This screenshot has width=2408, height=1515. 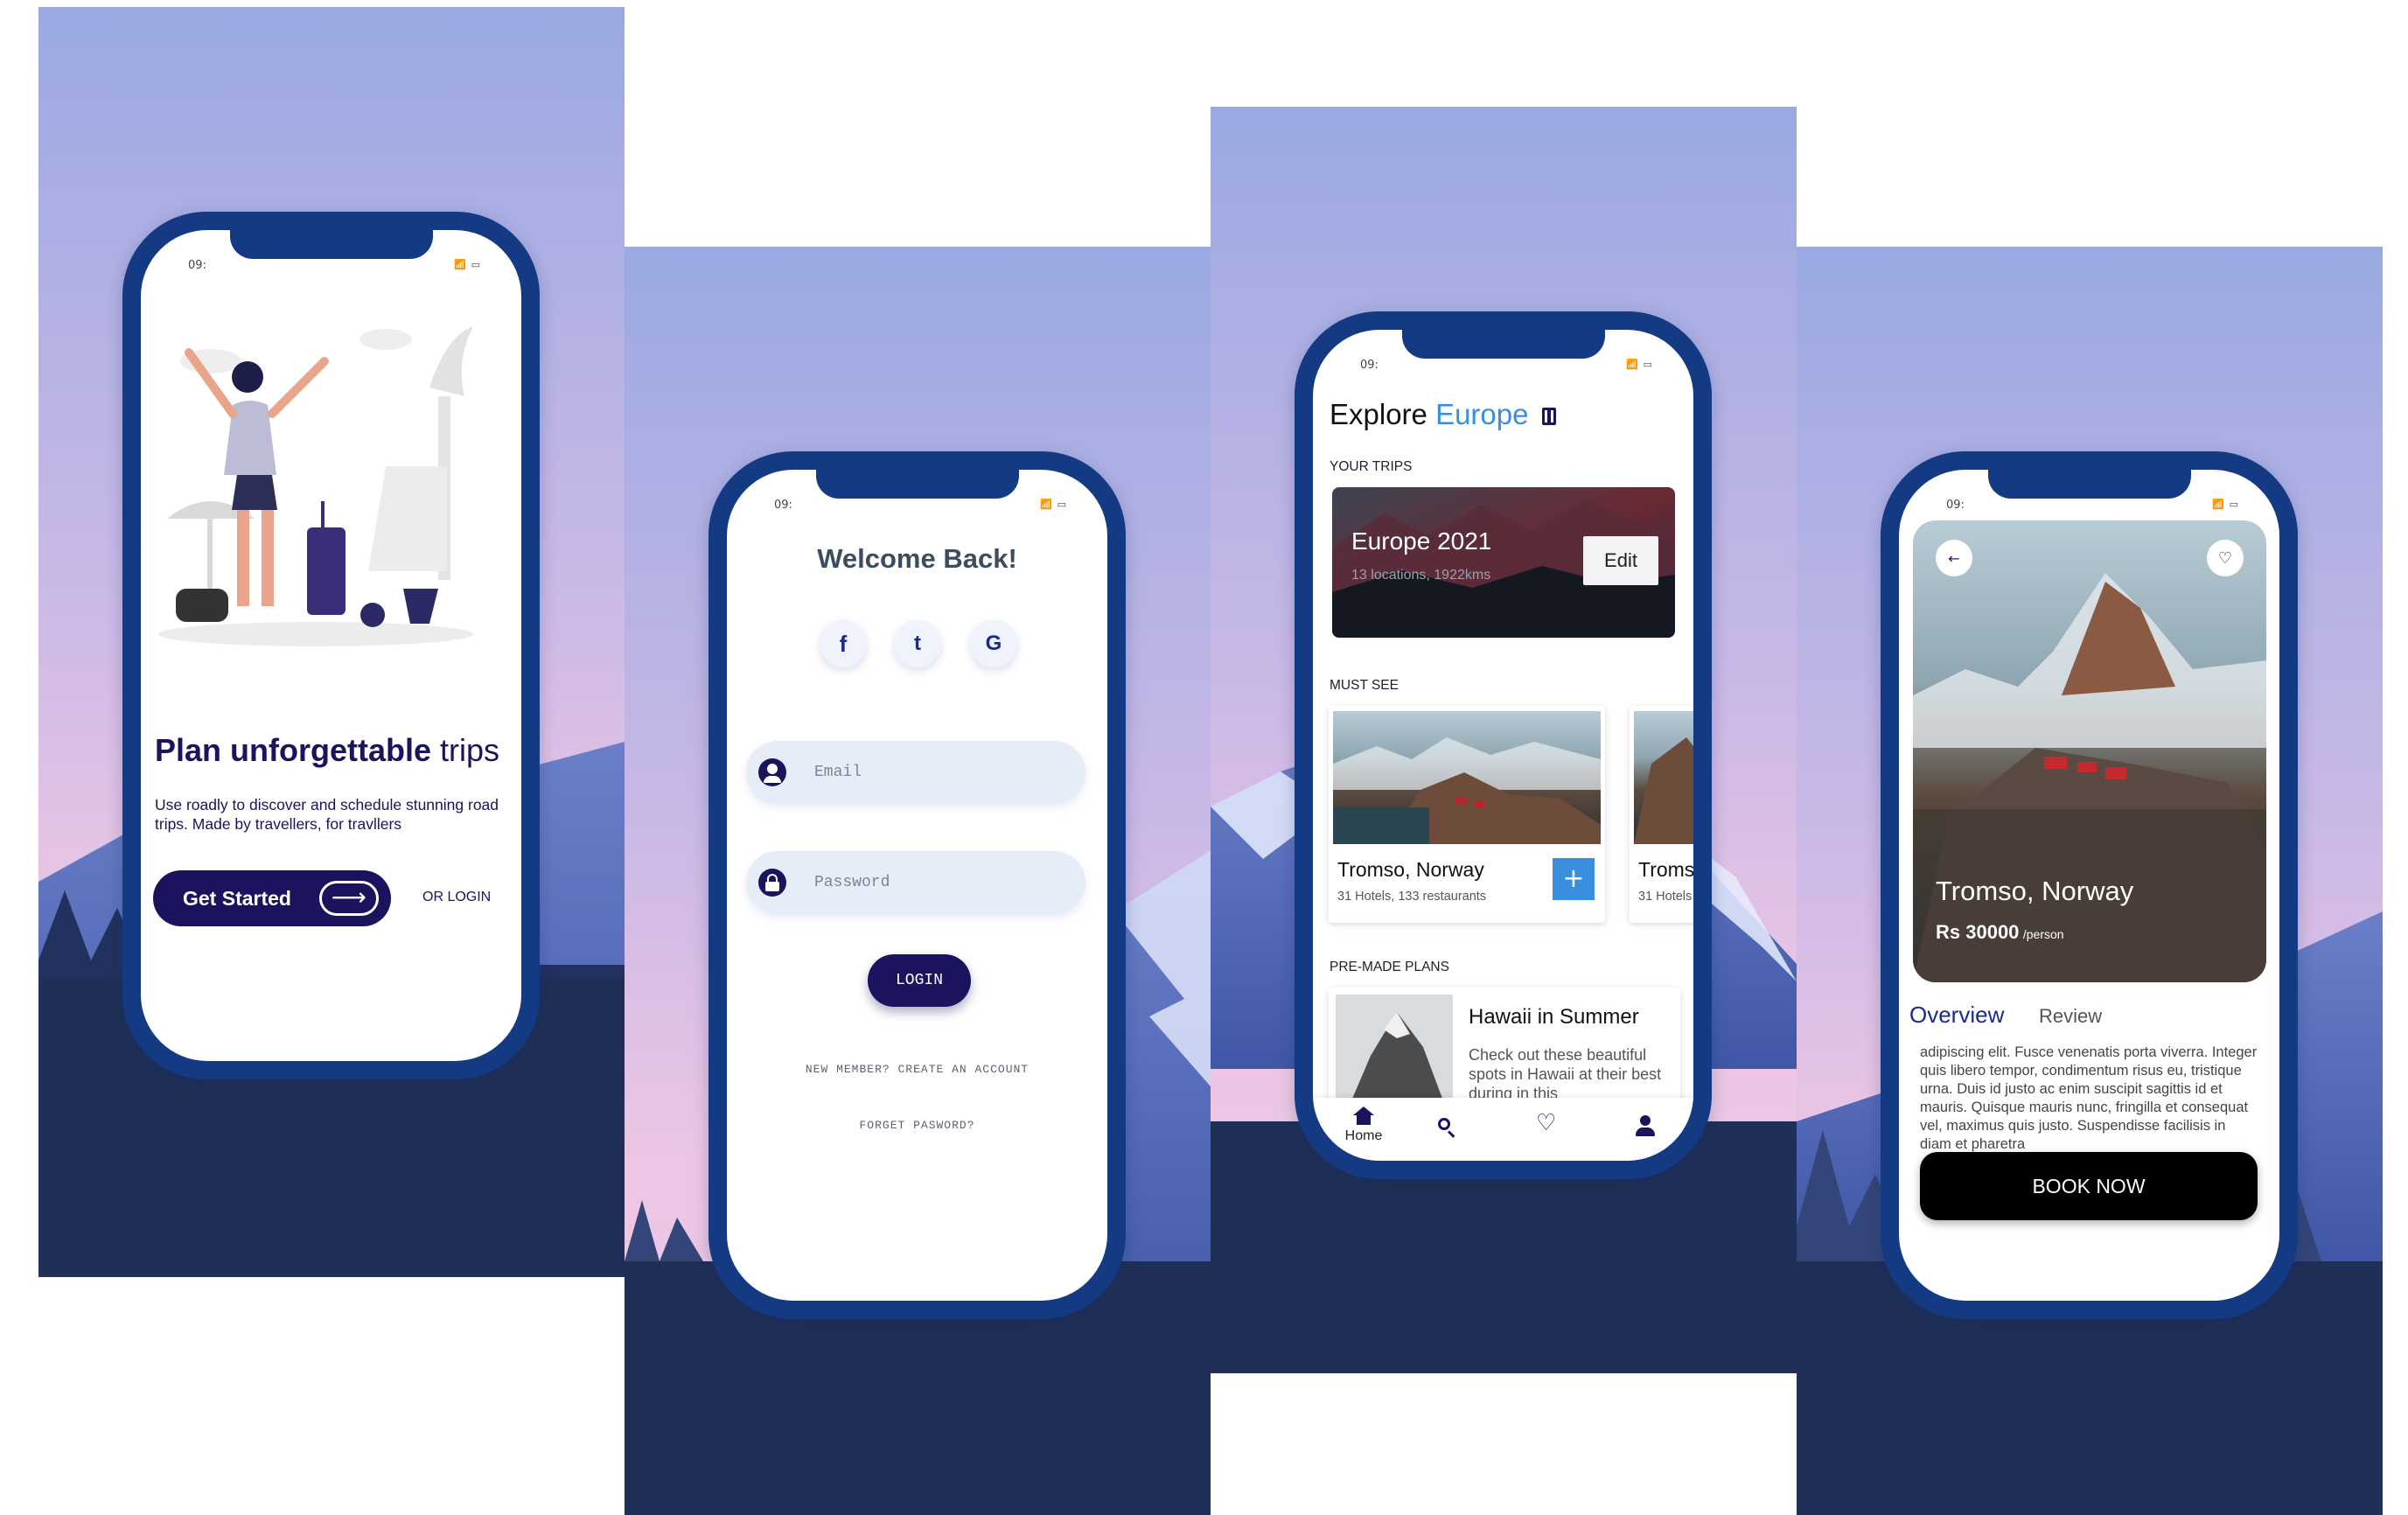 What do you see at coordinates (456, 897) in the screenshot?
I see `or-login-link: OR LOGIN` at bounding box center [456, 897].